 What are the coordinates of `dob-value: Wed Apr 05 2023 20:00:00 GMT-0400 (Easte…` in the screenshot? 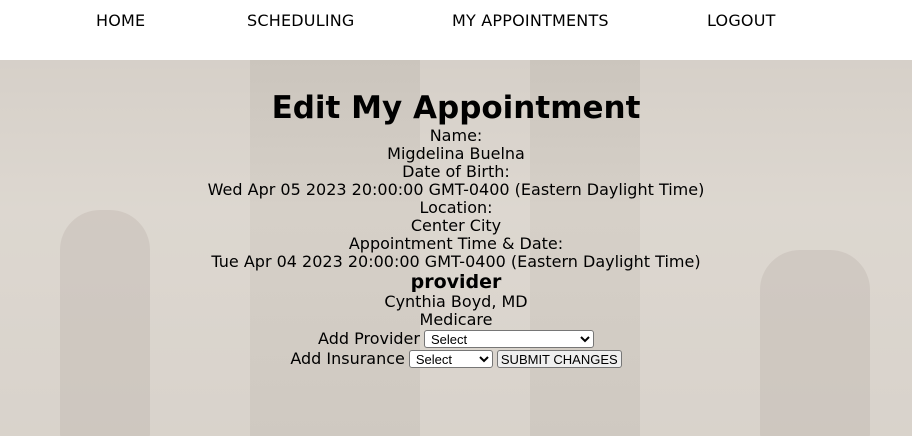 It's located at (456, 189).